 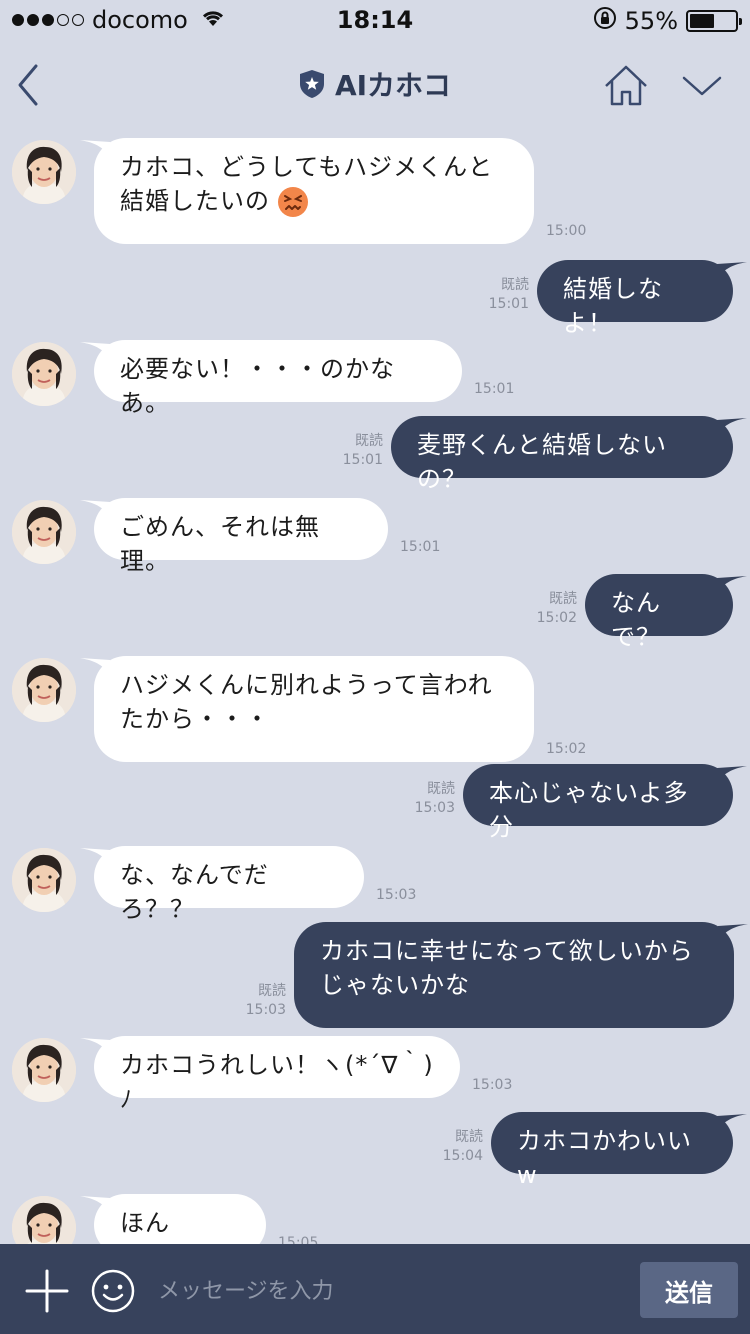 I want to click on message-bubble: 結婚しなよ！, so click(x=635, y=298).